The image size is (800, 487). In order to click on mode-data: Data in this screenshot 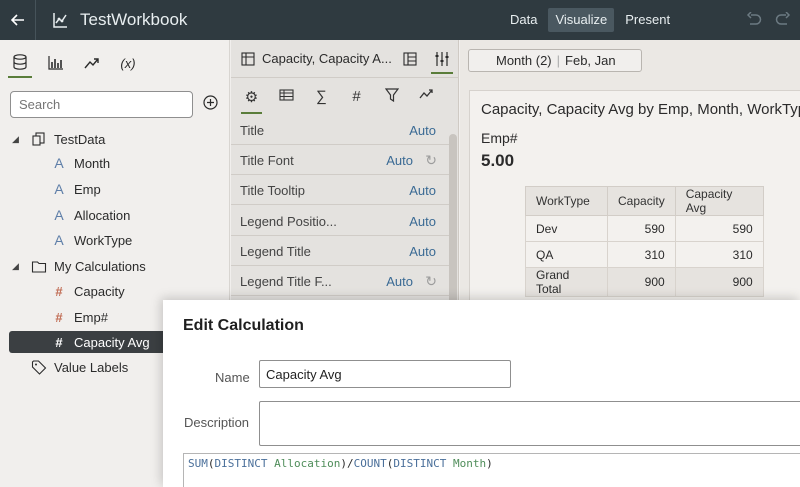, I will do `click(523, 20)`.